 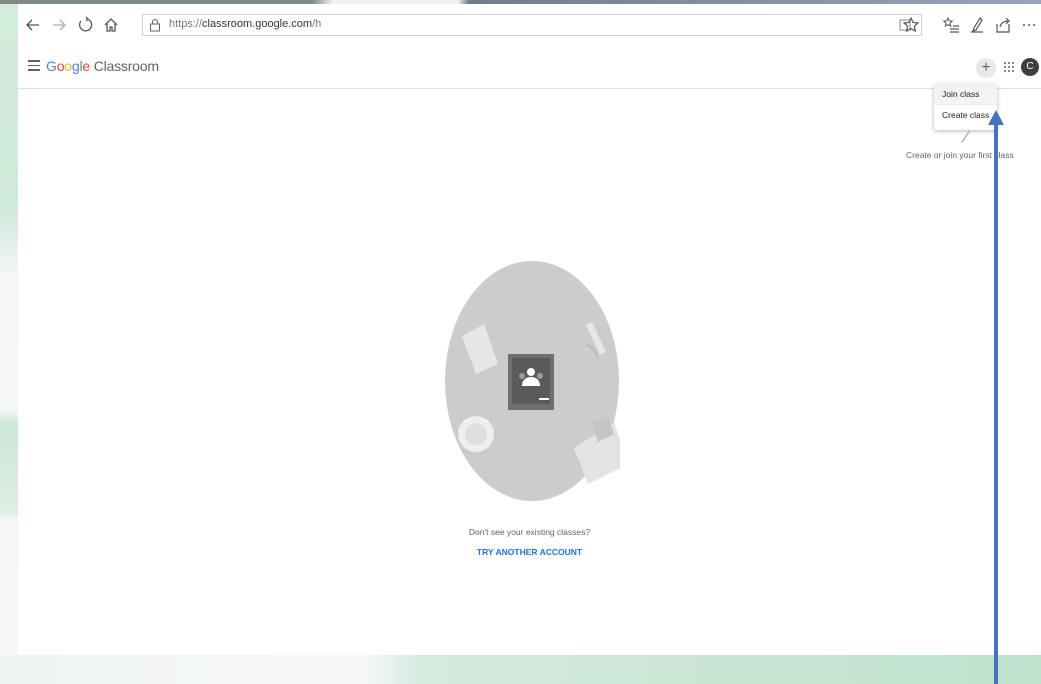 What do you see at coordinates (102, 66) in the screenshot?
I see `google-classroom-logo: Google Classroom` at bounding box center [102, 66].